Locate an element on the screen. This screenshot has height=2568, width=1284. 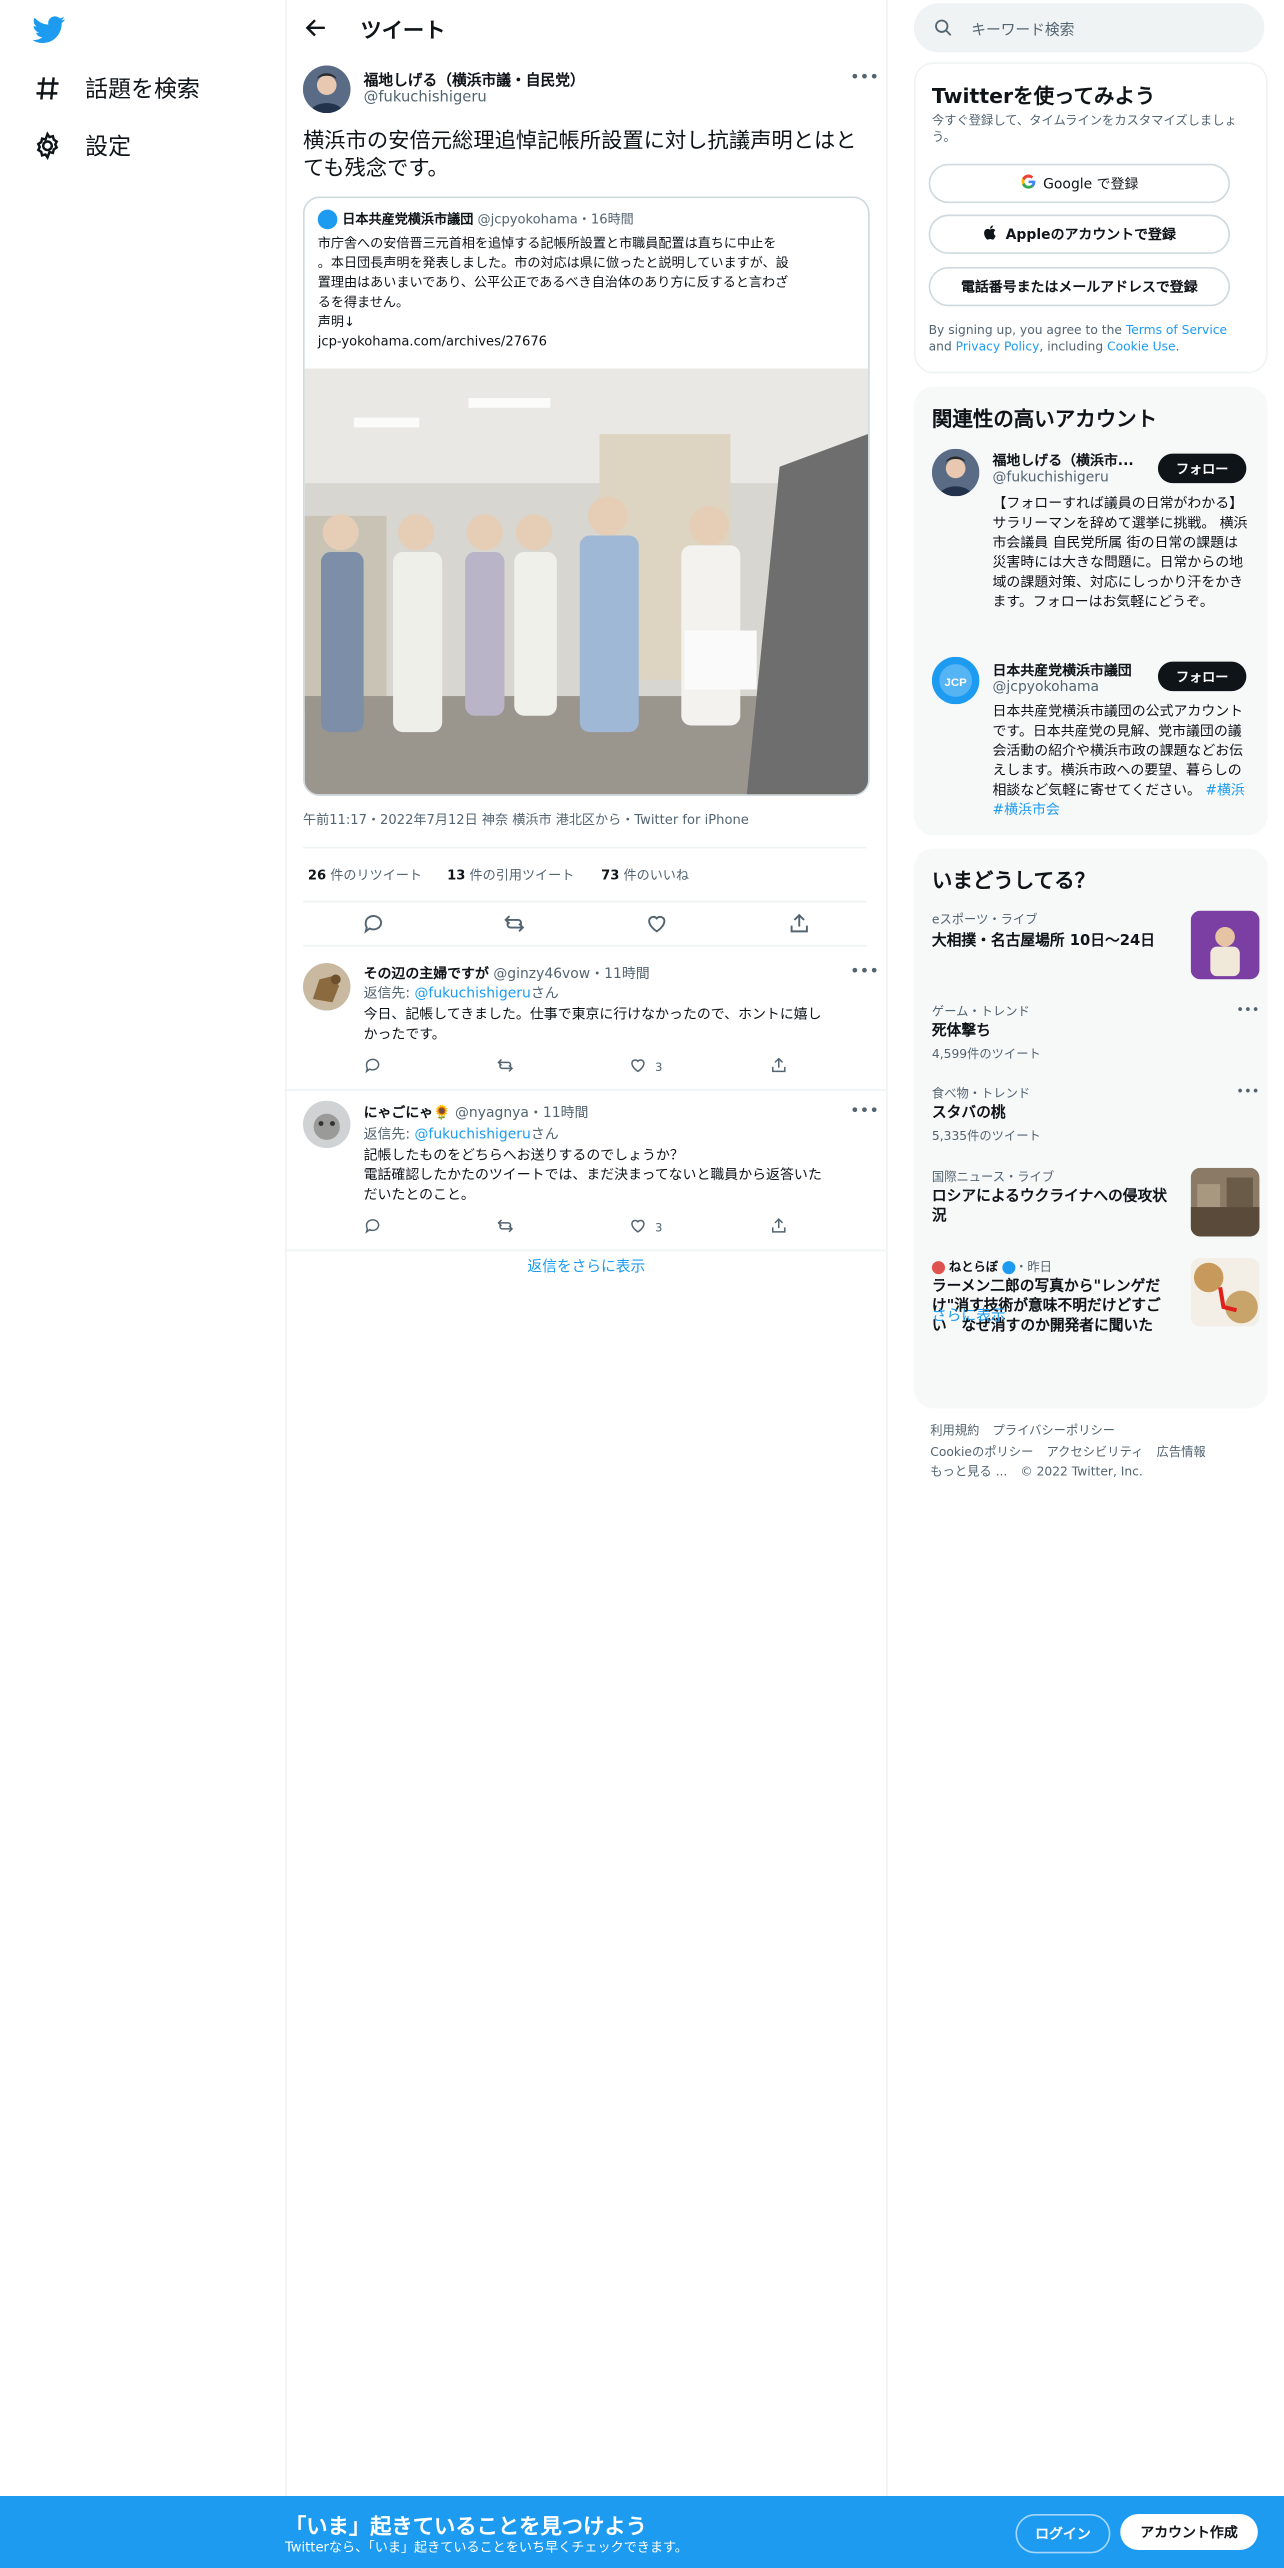
back-arrow-icon is located at coordinates (316, 28).